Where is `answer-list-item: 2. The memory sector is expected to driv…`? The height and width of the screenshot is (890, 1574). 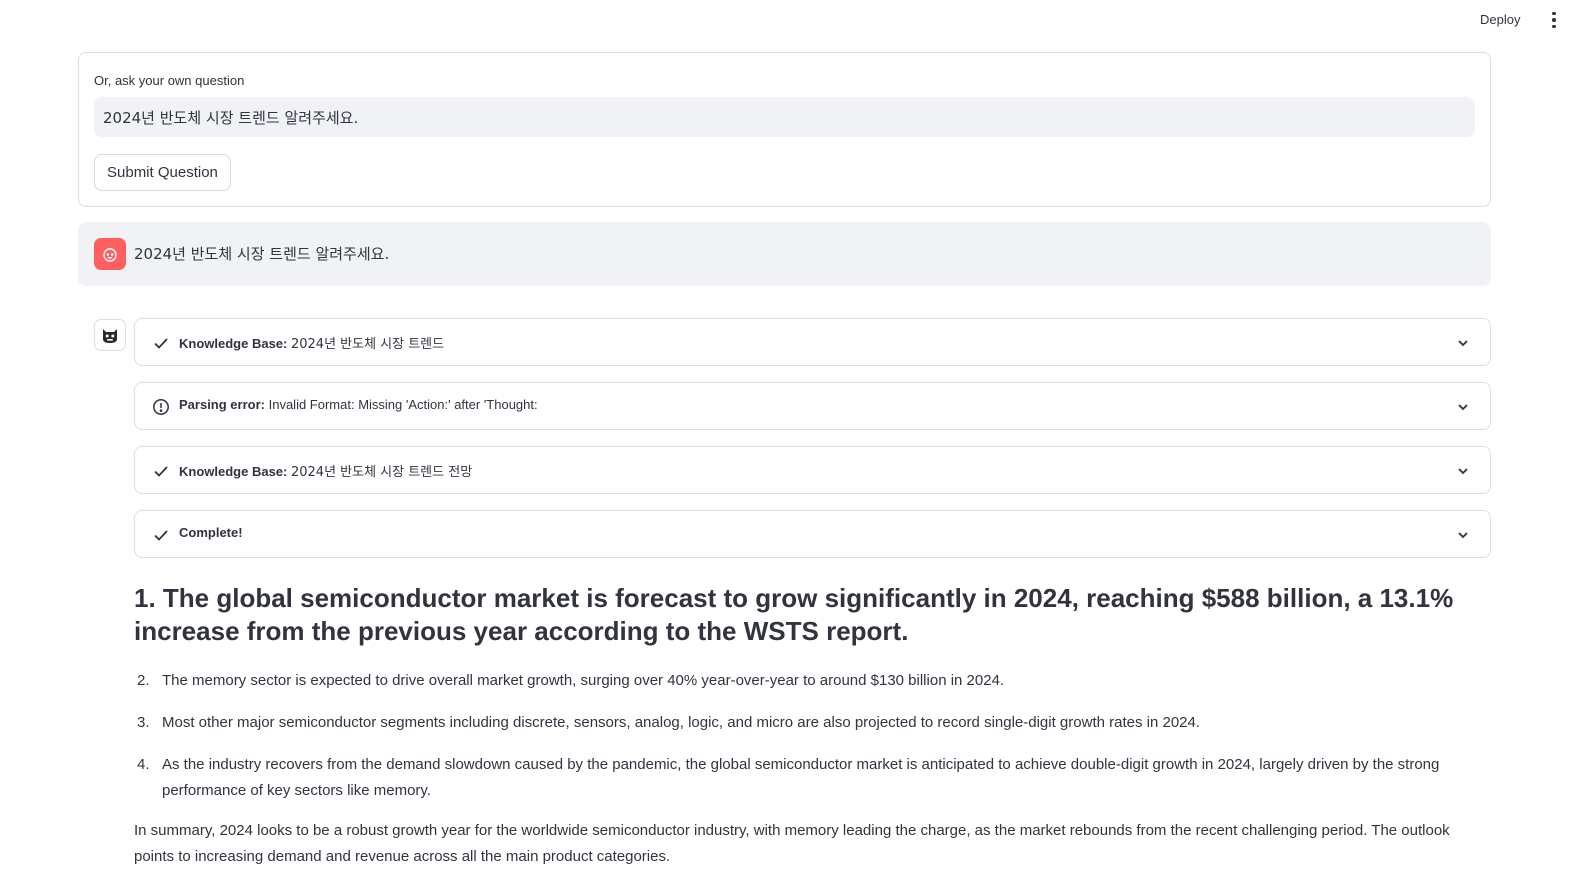 answer-list-item: 2. The memory sector is expected to driv… is located at coordinates (799, 681).